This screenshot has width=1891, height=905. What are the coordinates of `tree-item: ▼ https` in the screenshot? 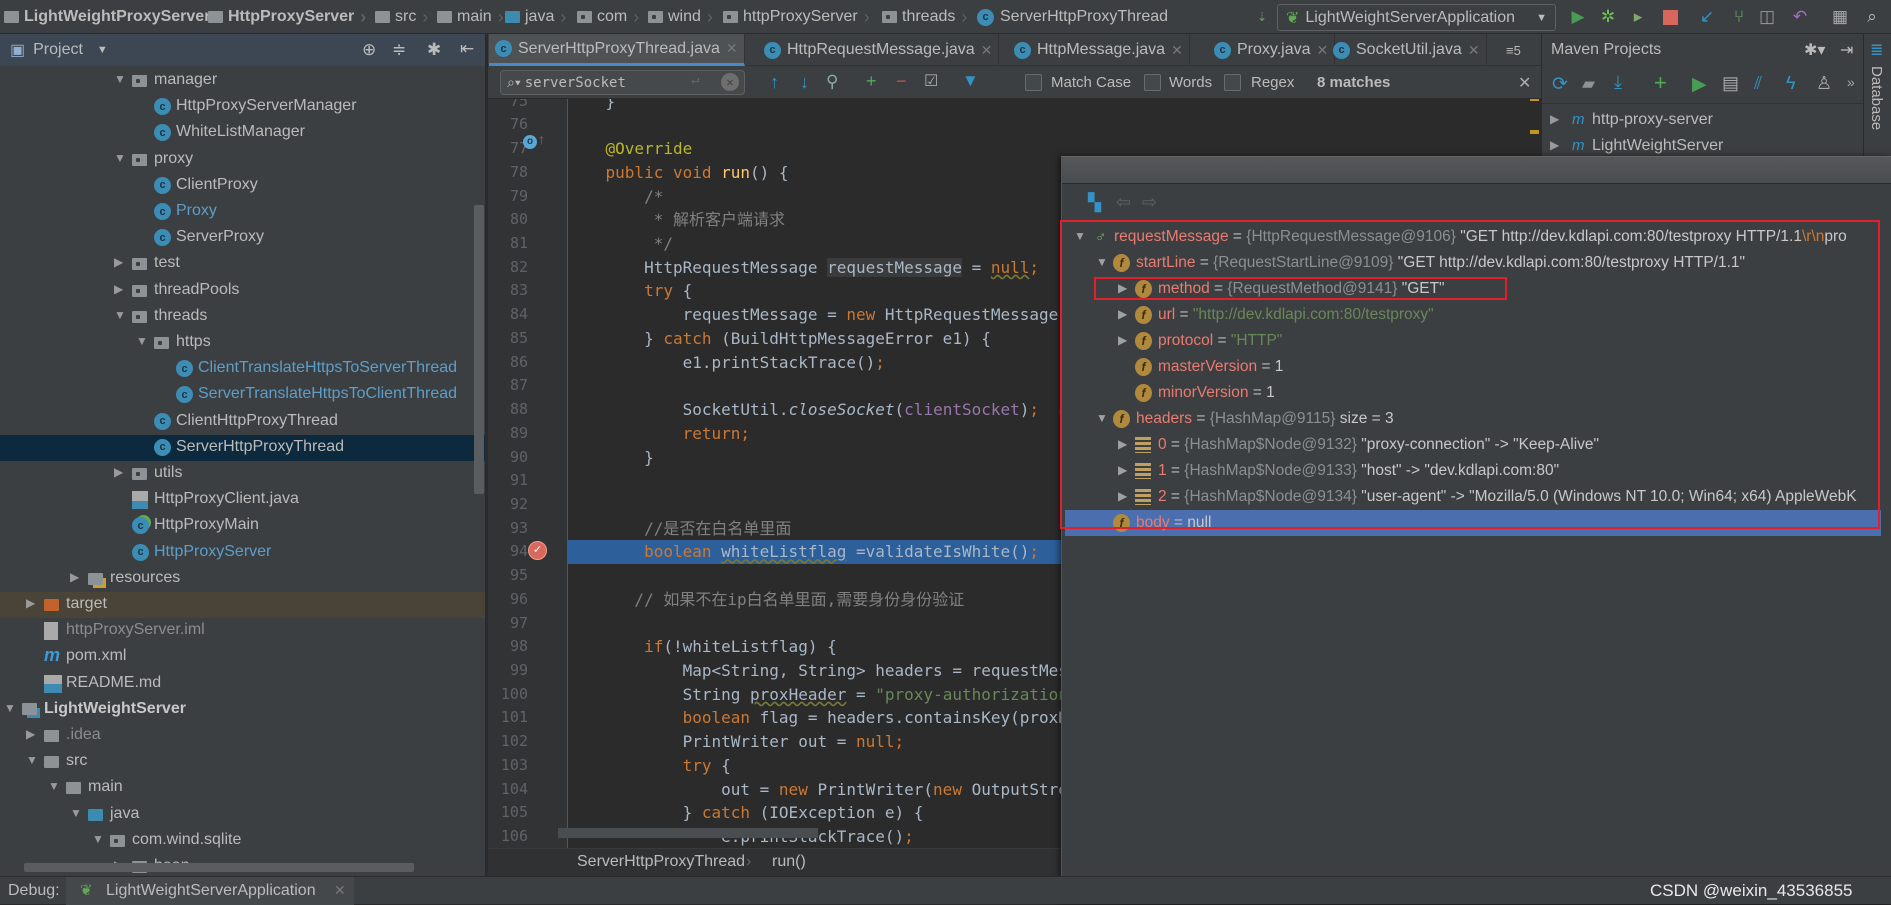 It's located at (242, 343).